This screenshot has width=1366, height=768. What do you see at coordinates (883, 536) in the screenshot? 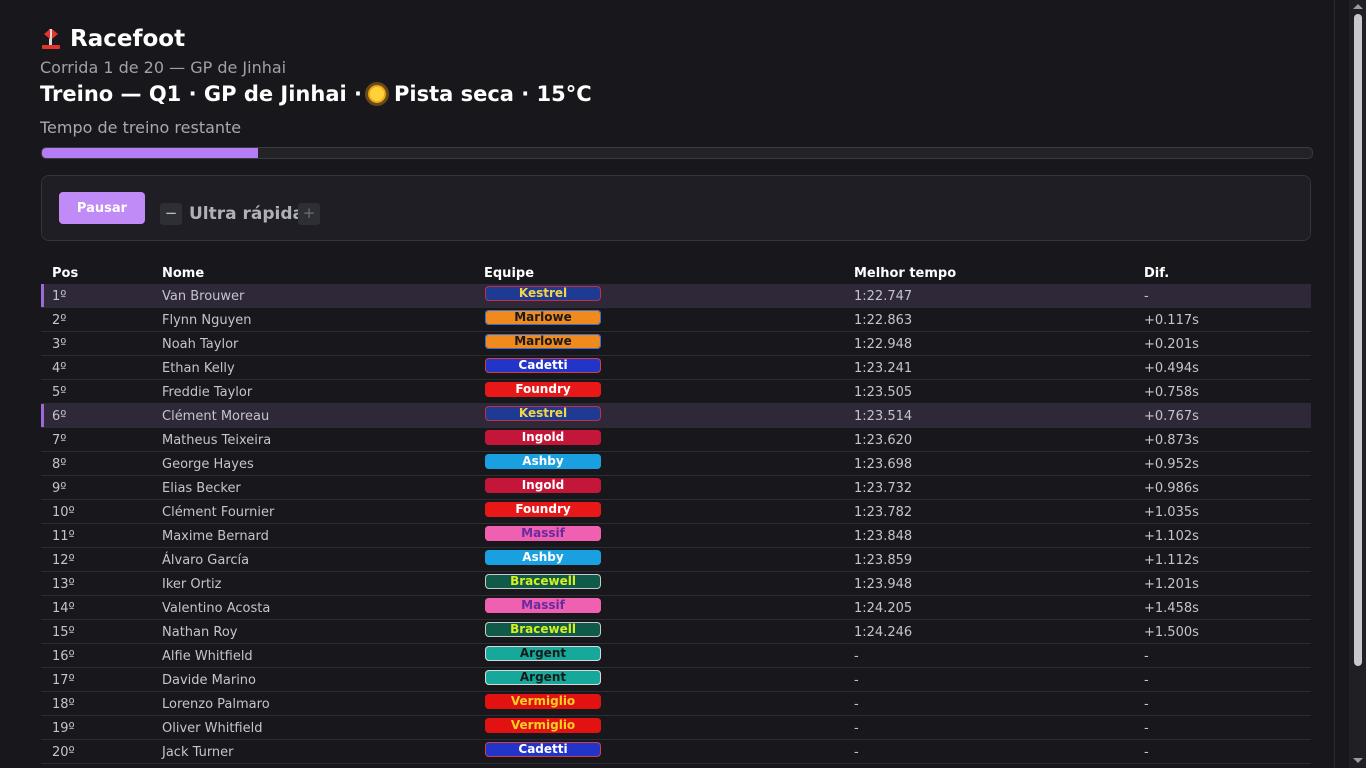
I see `row-best-time: 1:23.848` at bounding box center [883, 536].